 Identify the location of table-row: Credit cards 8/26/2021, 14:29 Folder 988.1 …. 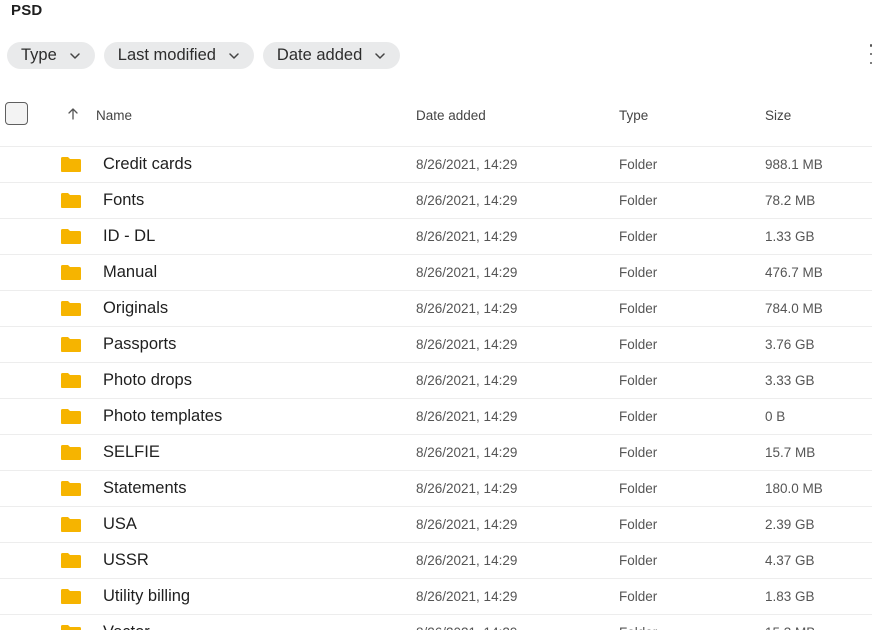
(436, 164).